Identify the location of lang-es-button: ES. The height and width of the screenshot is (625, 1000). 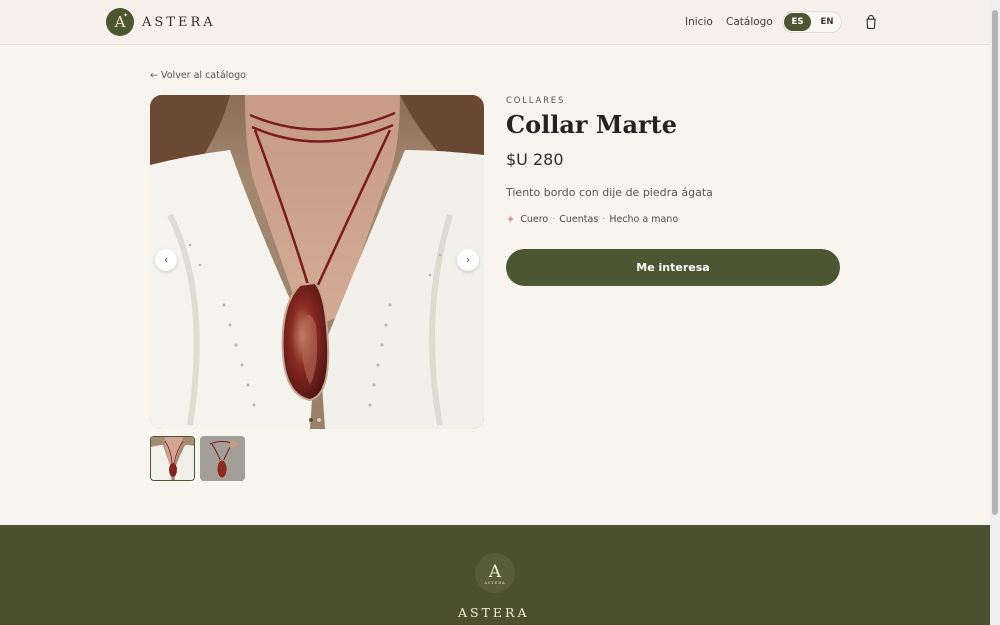
(797, 22).